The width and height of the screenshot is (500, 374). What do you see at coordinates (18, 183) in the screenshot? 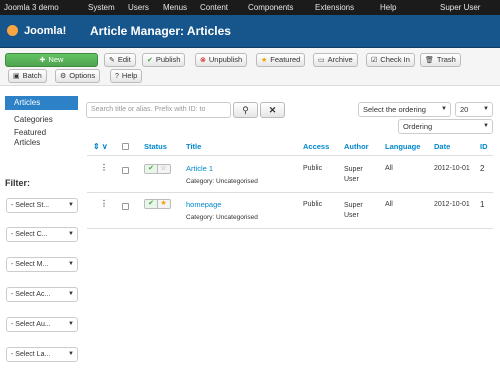
I see `filter-heading: Filter:` at bounding box center [18, 183].